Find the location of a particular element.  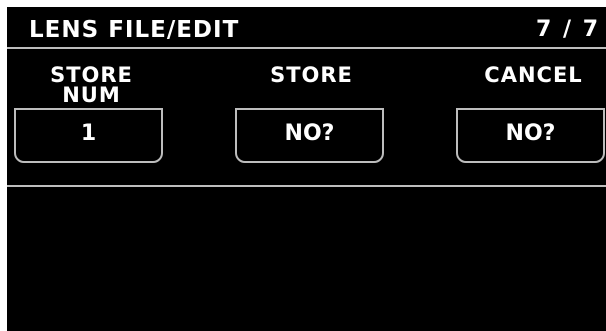

store-num-value-box: 1 is located at coordinates (88, 135).